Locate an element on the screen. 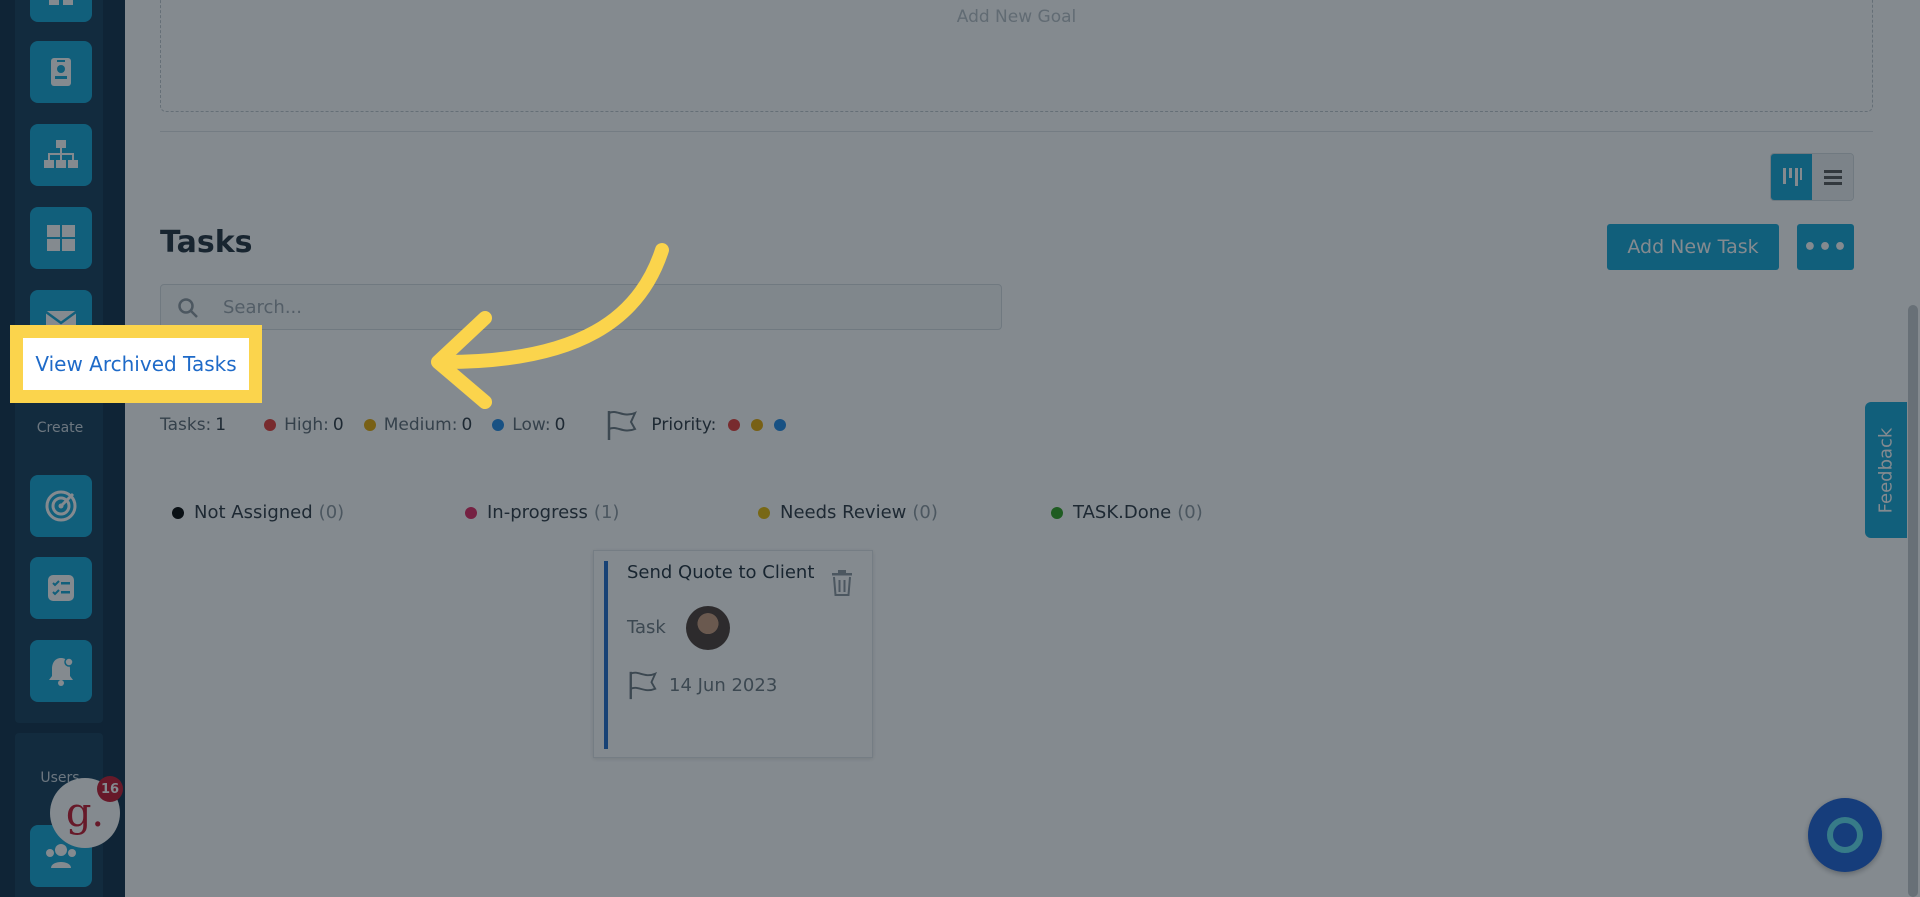 The height and width of the screenshot is (897, 1920). target-icon is located at coordinates (61, 506).